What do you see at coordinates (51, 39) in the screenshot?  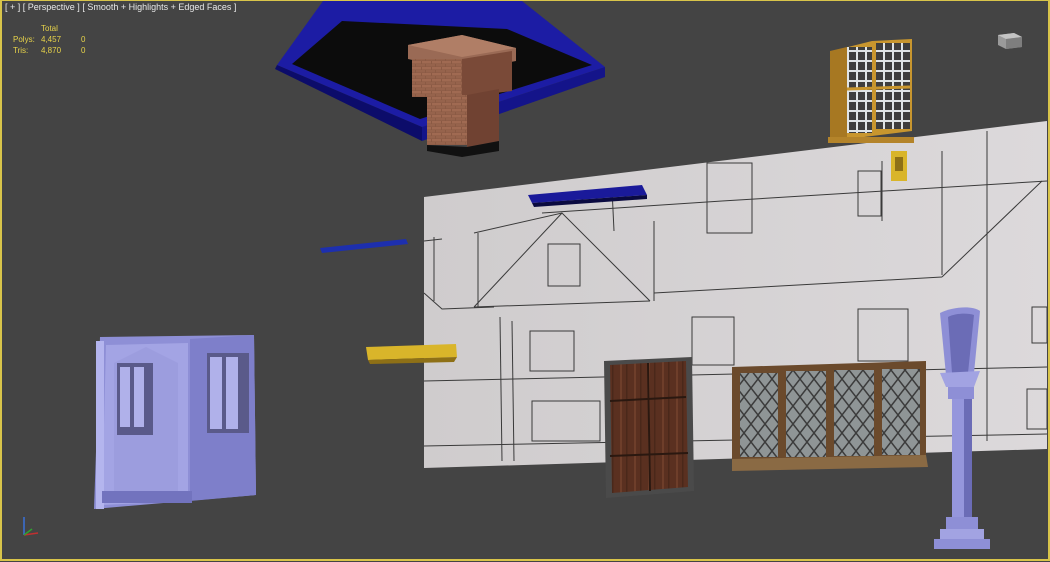 I see `polys-total: 4,457` at bounding box center [51, 39].